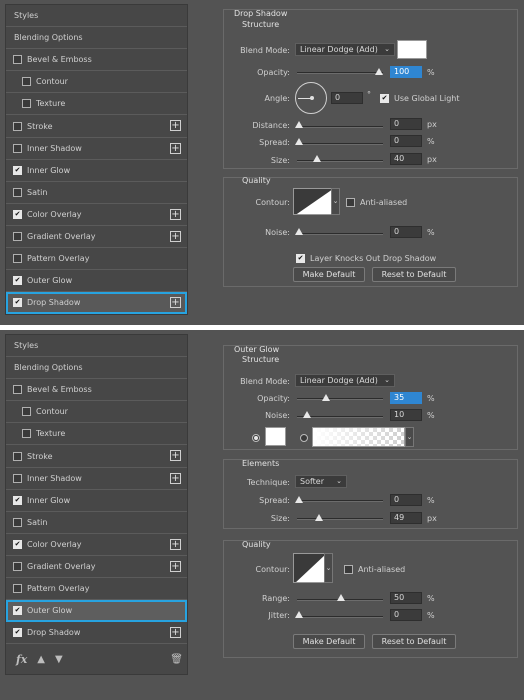  What do you see at coordinates (300, 258) in the screenshot?
I see `layer-knocks-checkbox: ✔` at bounding box center [300, 258].